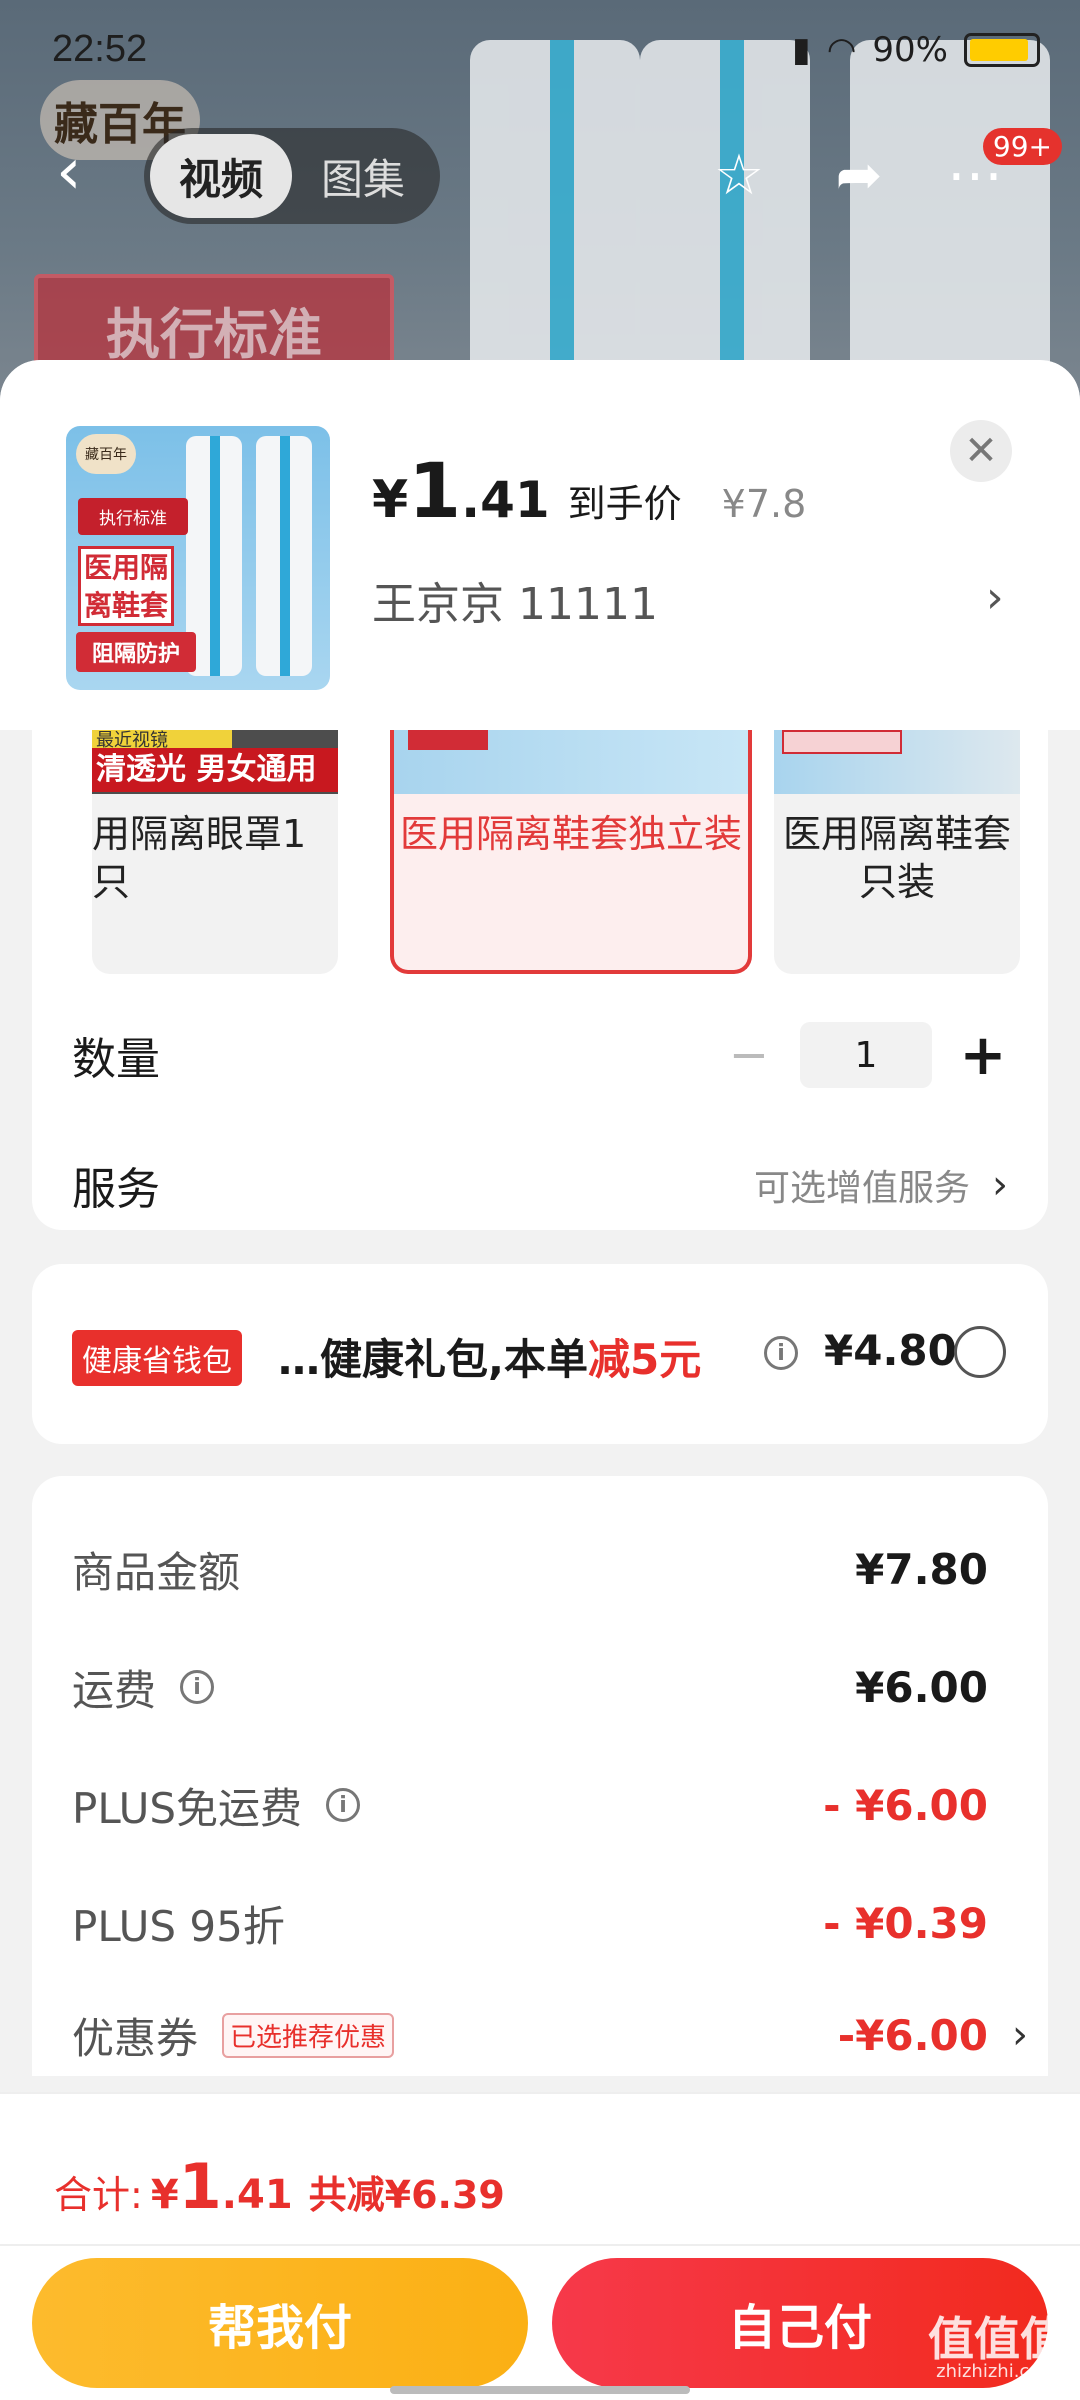 This screenshot has width=1080, height=2400. I want to click on watermark-sub: zhizhizhi.com, so click(997, 2371).